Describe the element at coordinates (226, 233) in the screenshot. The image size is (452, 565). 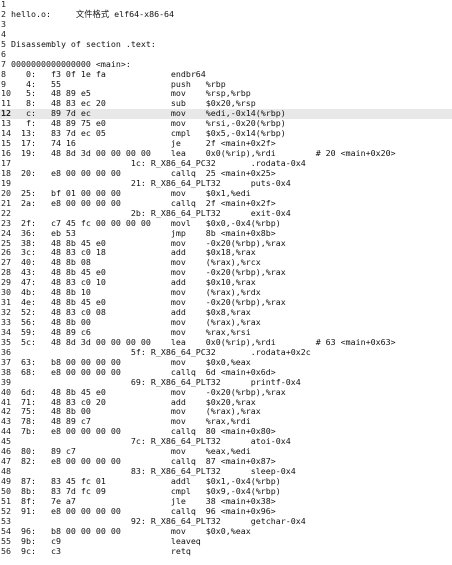
I see `editor-line: 24 36: eb 53 jmp 8b <main+0x8b>` at that location.